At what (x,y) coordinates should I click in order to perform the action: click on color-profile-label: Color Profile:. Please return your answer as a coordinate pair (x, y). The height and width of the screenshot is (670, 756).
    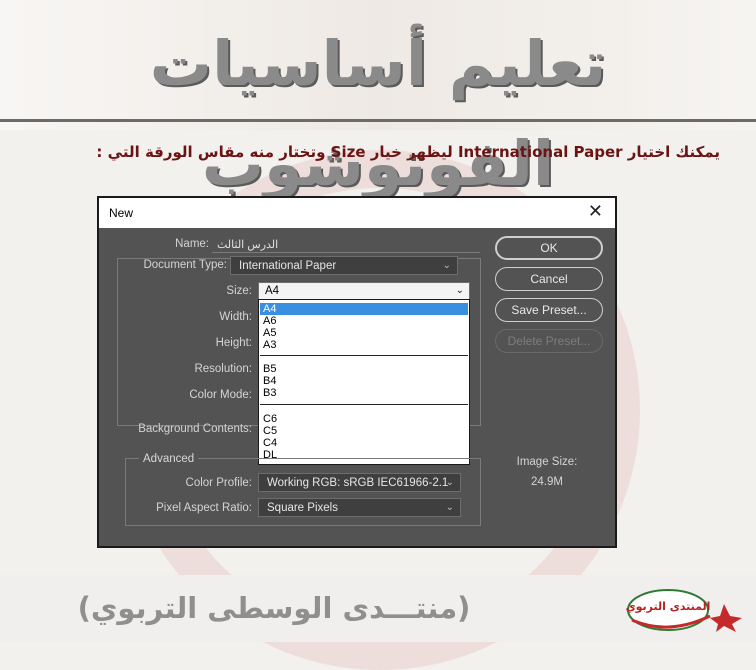
    Looking at the image, I should click on (218, 483).